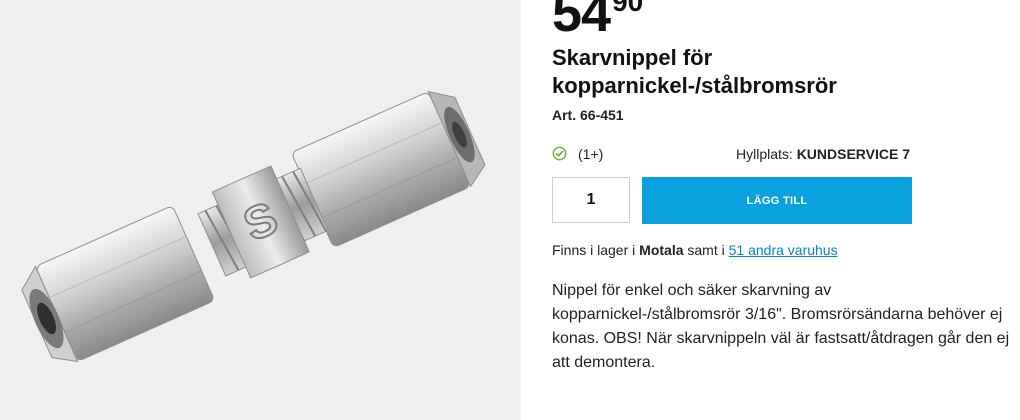 Image resolution: width=1020 pixels, height=420 pixels. I want to click on other-stores-link: 51 andra varuhus, so click(783, 250).